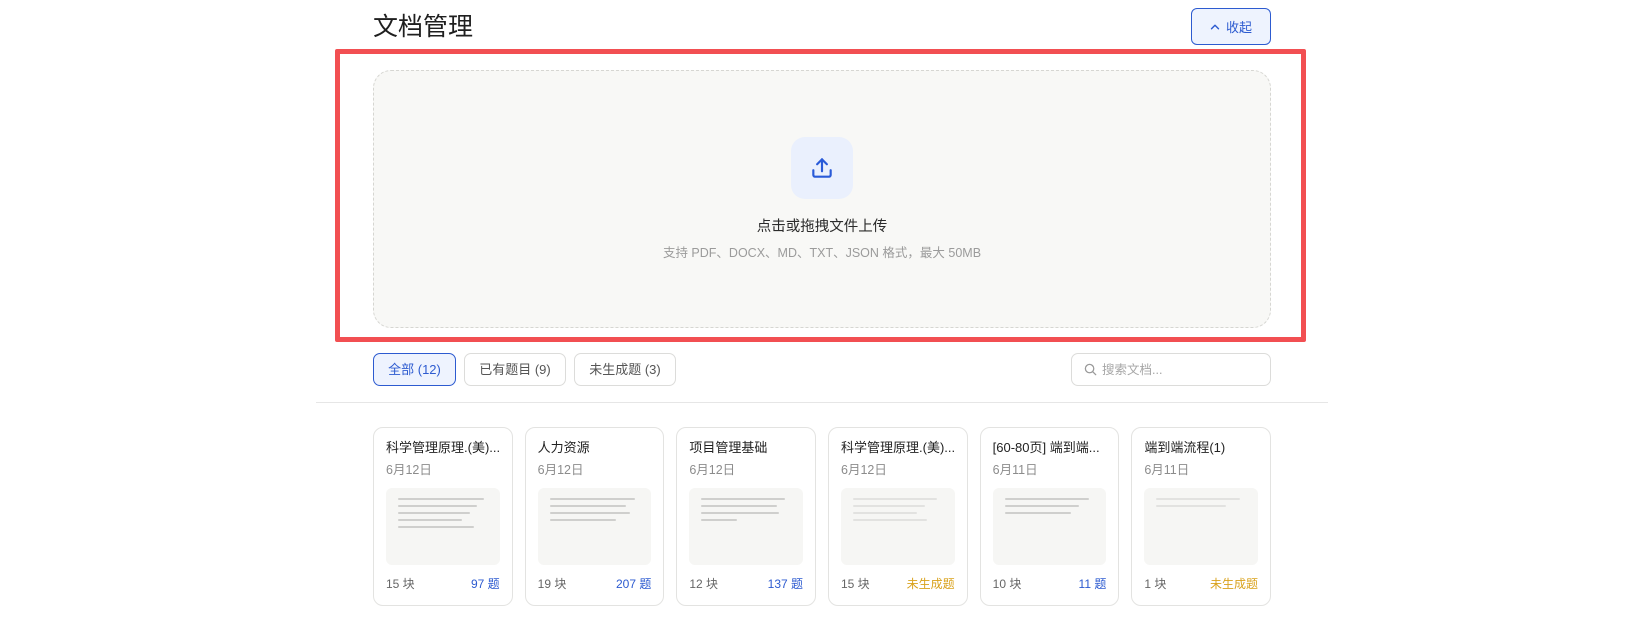 The height and width of the screenshot is (618, 1644). I want to click on document-card: 端到端流程(1) 6月11日 1 块 未生成题, so click(1201, 516).